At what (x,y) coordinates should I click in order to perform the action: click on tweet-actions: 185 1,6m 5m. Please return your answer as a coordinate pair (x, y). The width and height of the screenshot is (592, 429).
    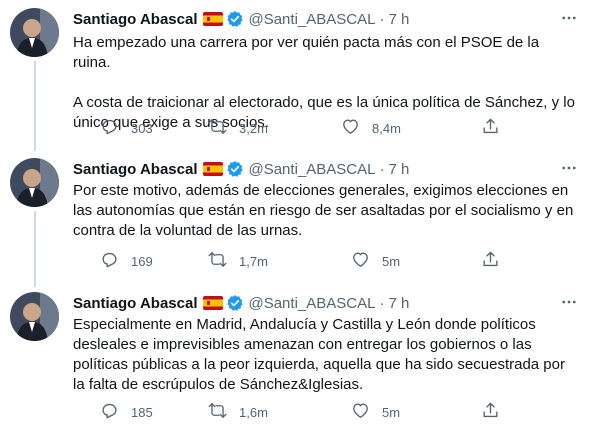
    Looking at the image, I should click on (290, 412).